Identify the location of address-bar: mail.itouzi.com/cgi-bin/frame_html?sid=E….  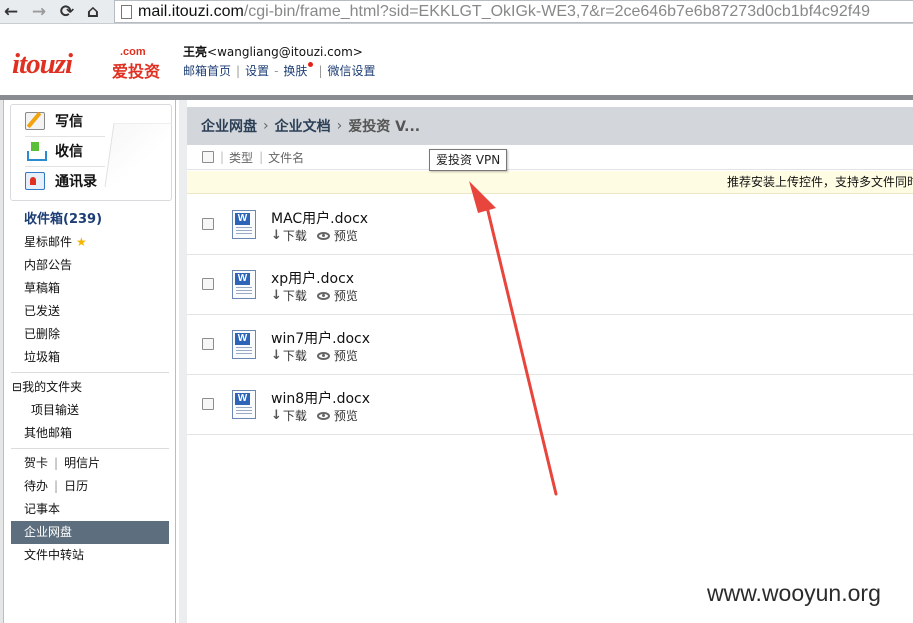
(513, 11).